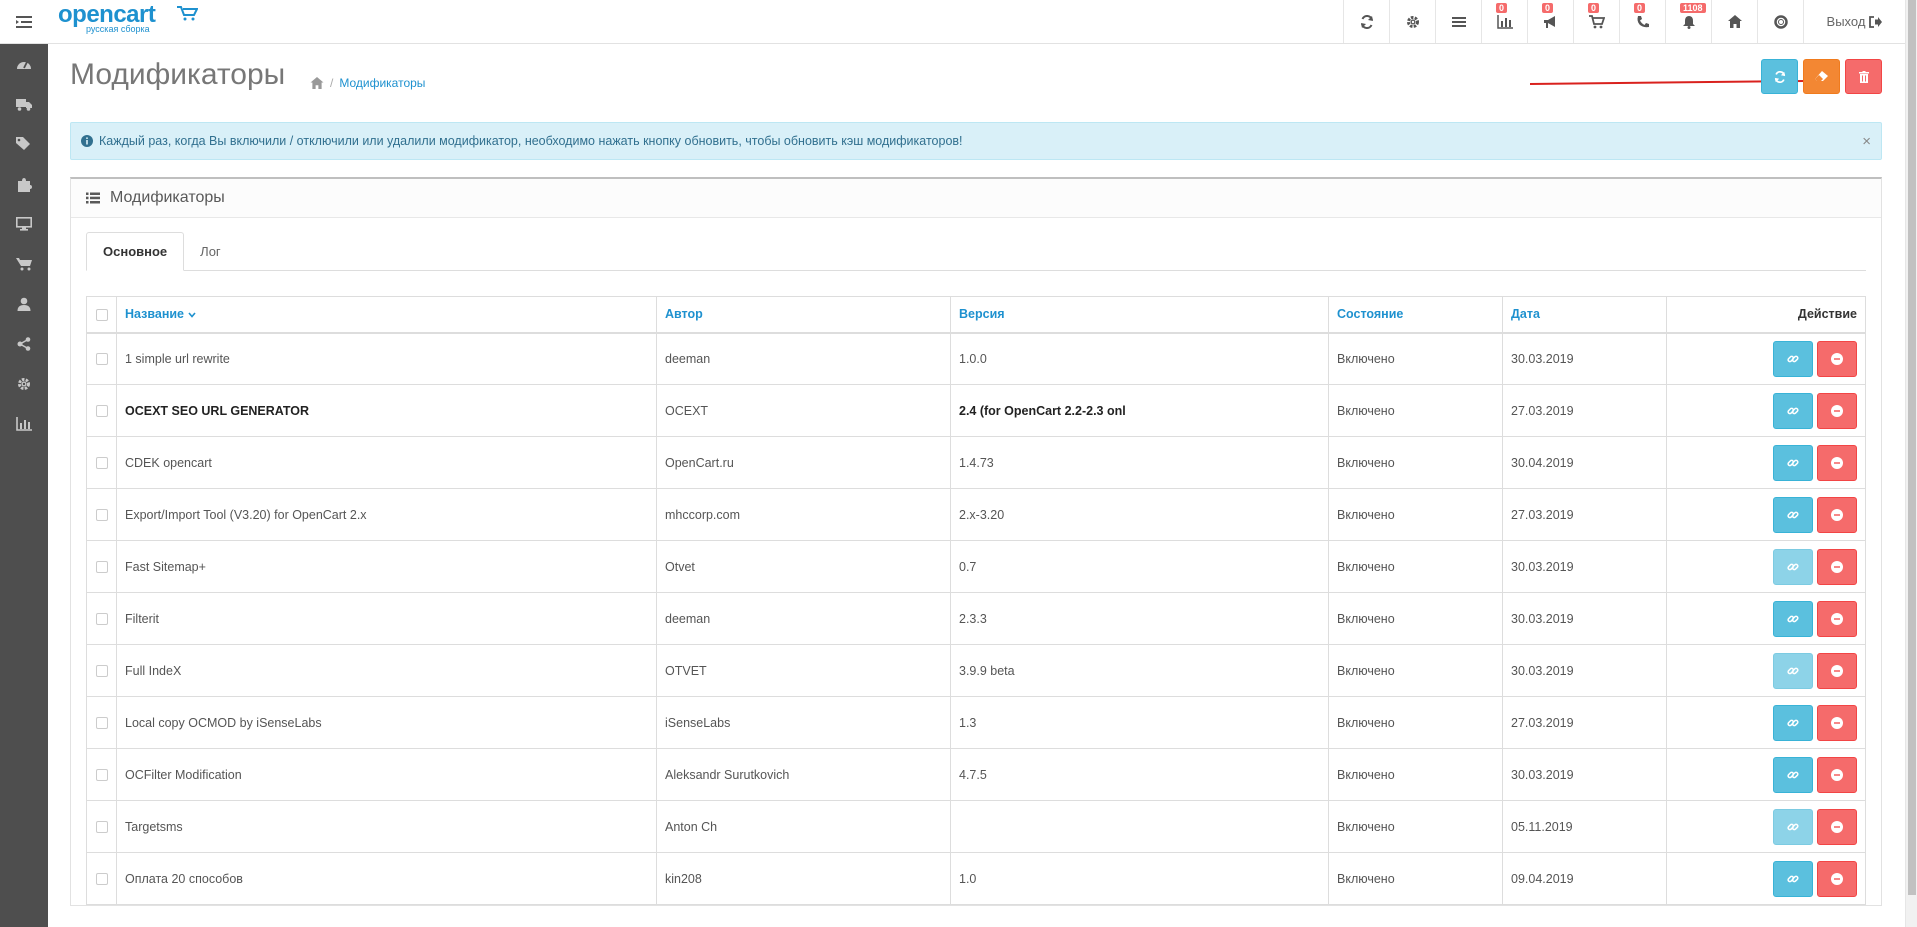 The width and height of the screenshot is (1917, 927). I want to click on help-nav-item, so click(1780, 21).